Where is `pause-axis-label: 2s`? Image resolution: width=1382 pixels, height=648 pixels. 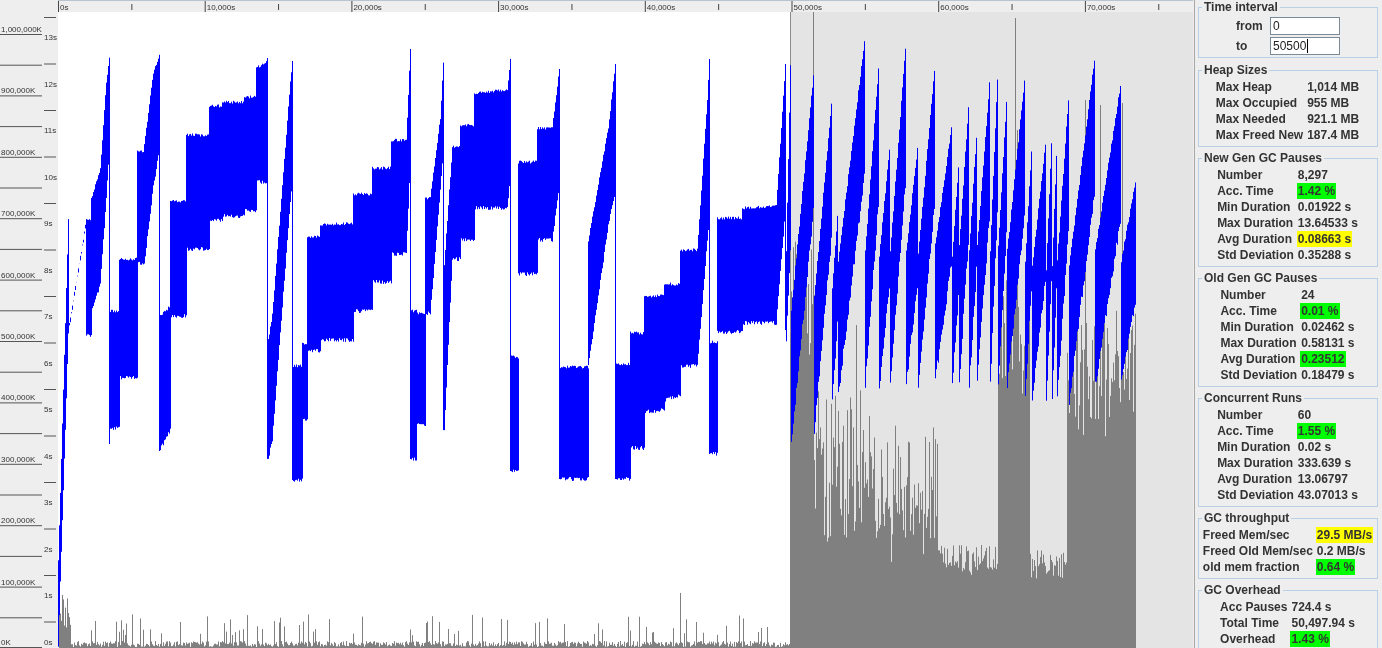 pause-axis-label: 2s is located at coordinates (48, 549).